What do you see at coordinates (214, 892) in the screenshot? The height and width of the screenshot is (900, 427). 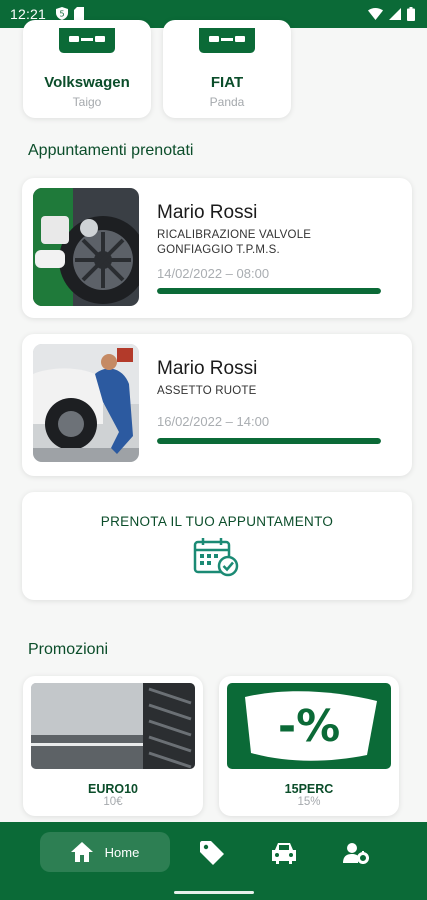 I see `gesture-handle` at bounding box center [214, 892].